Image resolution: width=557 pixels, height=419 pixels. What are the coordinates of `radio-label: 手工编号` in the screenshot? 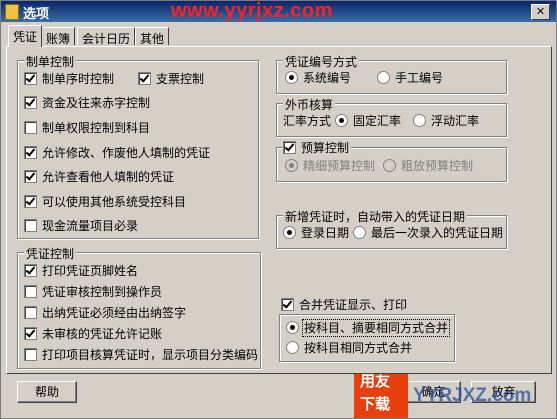 It's located at (419, 78).